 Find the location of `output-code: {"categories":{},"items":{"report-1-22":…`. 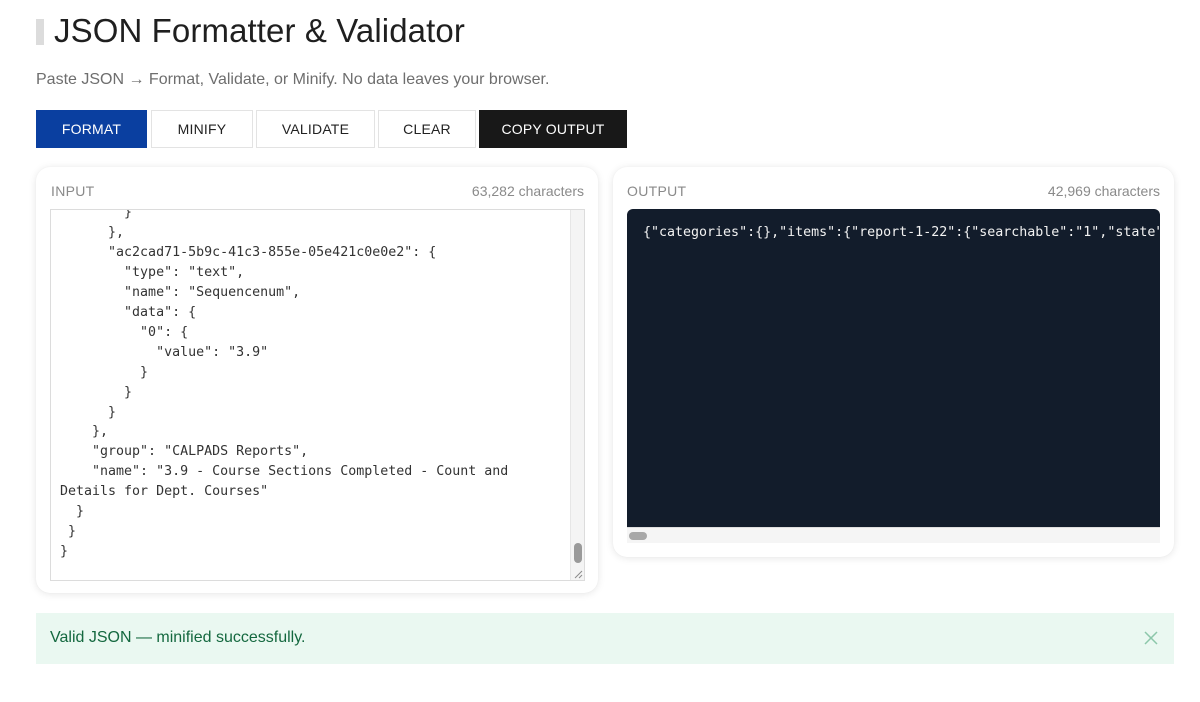

output-code: {"categories":{},"items":{"report-1-22":… is located at coordinates (901, 232).